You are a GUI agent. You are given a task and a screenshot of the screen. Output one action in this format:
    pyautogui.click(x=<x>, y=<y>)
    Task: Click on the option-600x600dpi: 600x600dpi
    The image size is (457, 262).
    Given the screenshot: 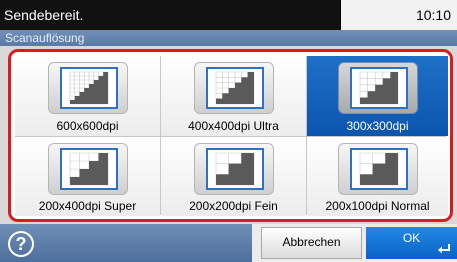 What is the action you would take?
    pyautogui.click(x=87, y=96)
    